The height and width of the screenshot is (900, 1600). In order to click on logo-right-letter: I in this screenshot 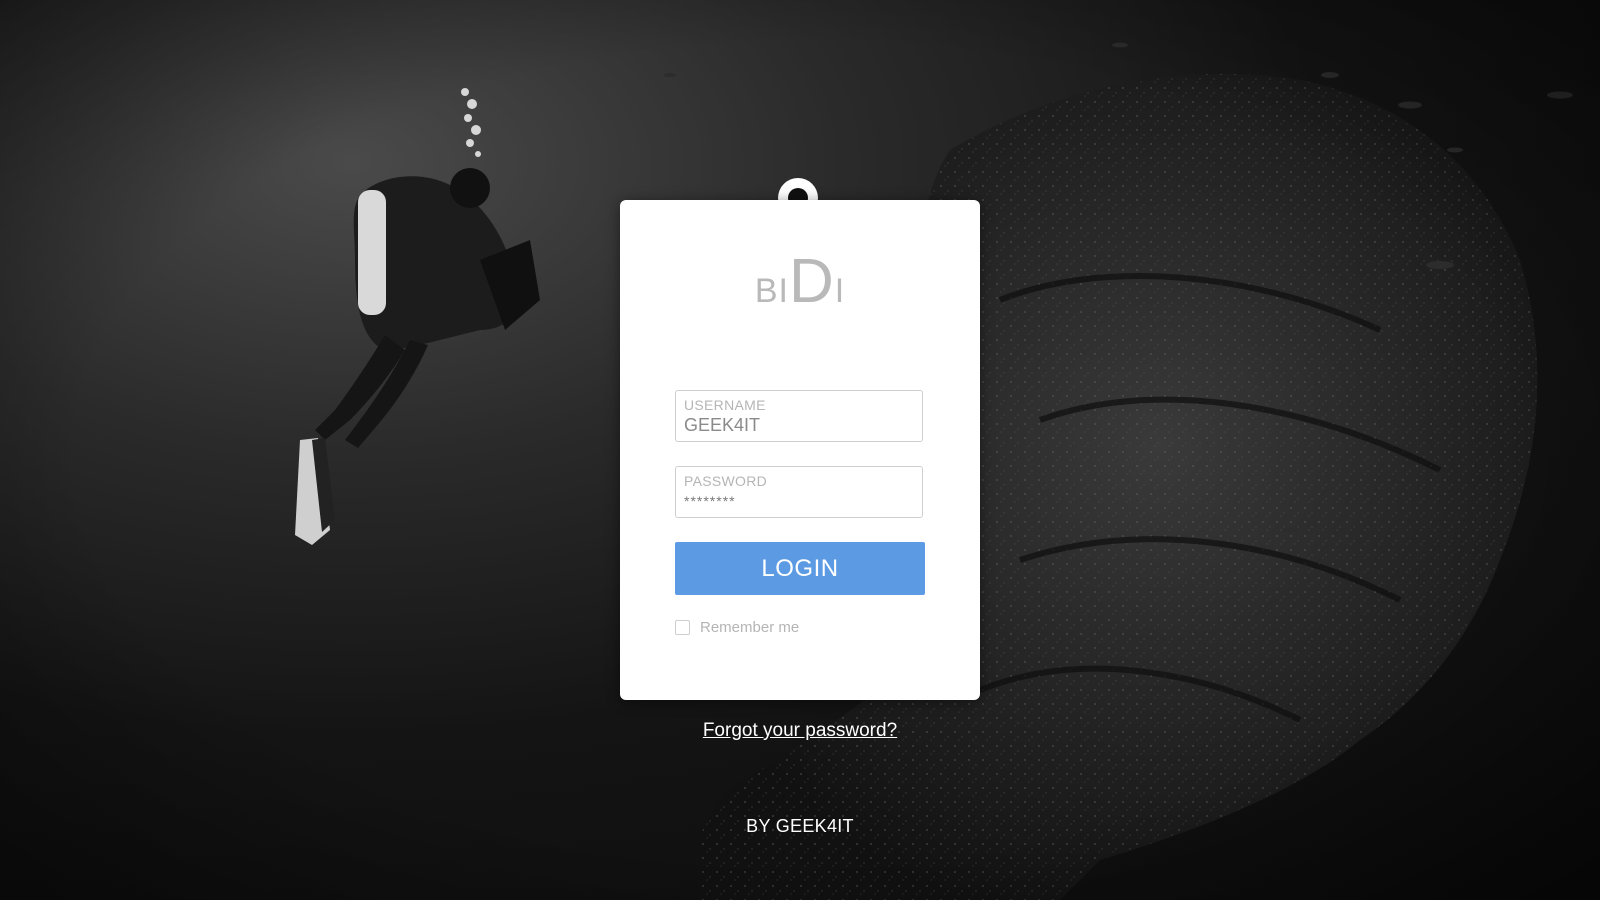, I will do `click(840, 291)`.